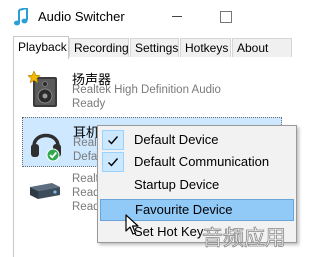 The image size is (320, 257). I want to click on tab-about: About, so click(262, 48).